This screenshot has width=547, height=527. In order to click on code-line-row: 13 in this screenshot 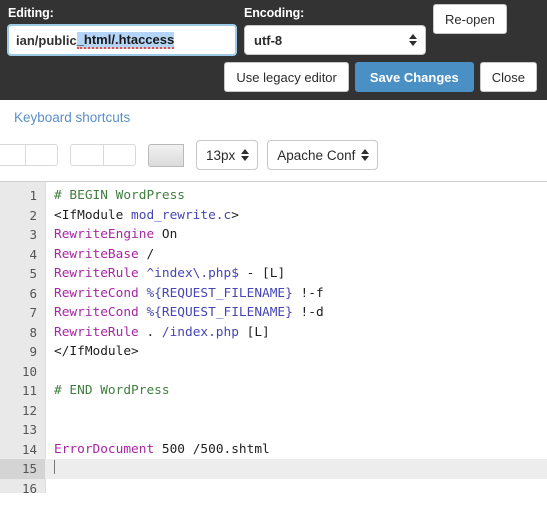, I will do `click(273, 430)`.